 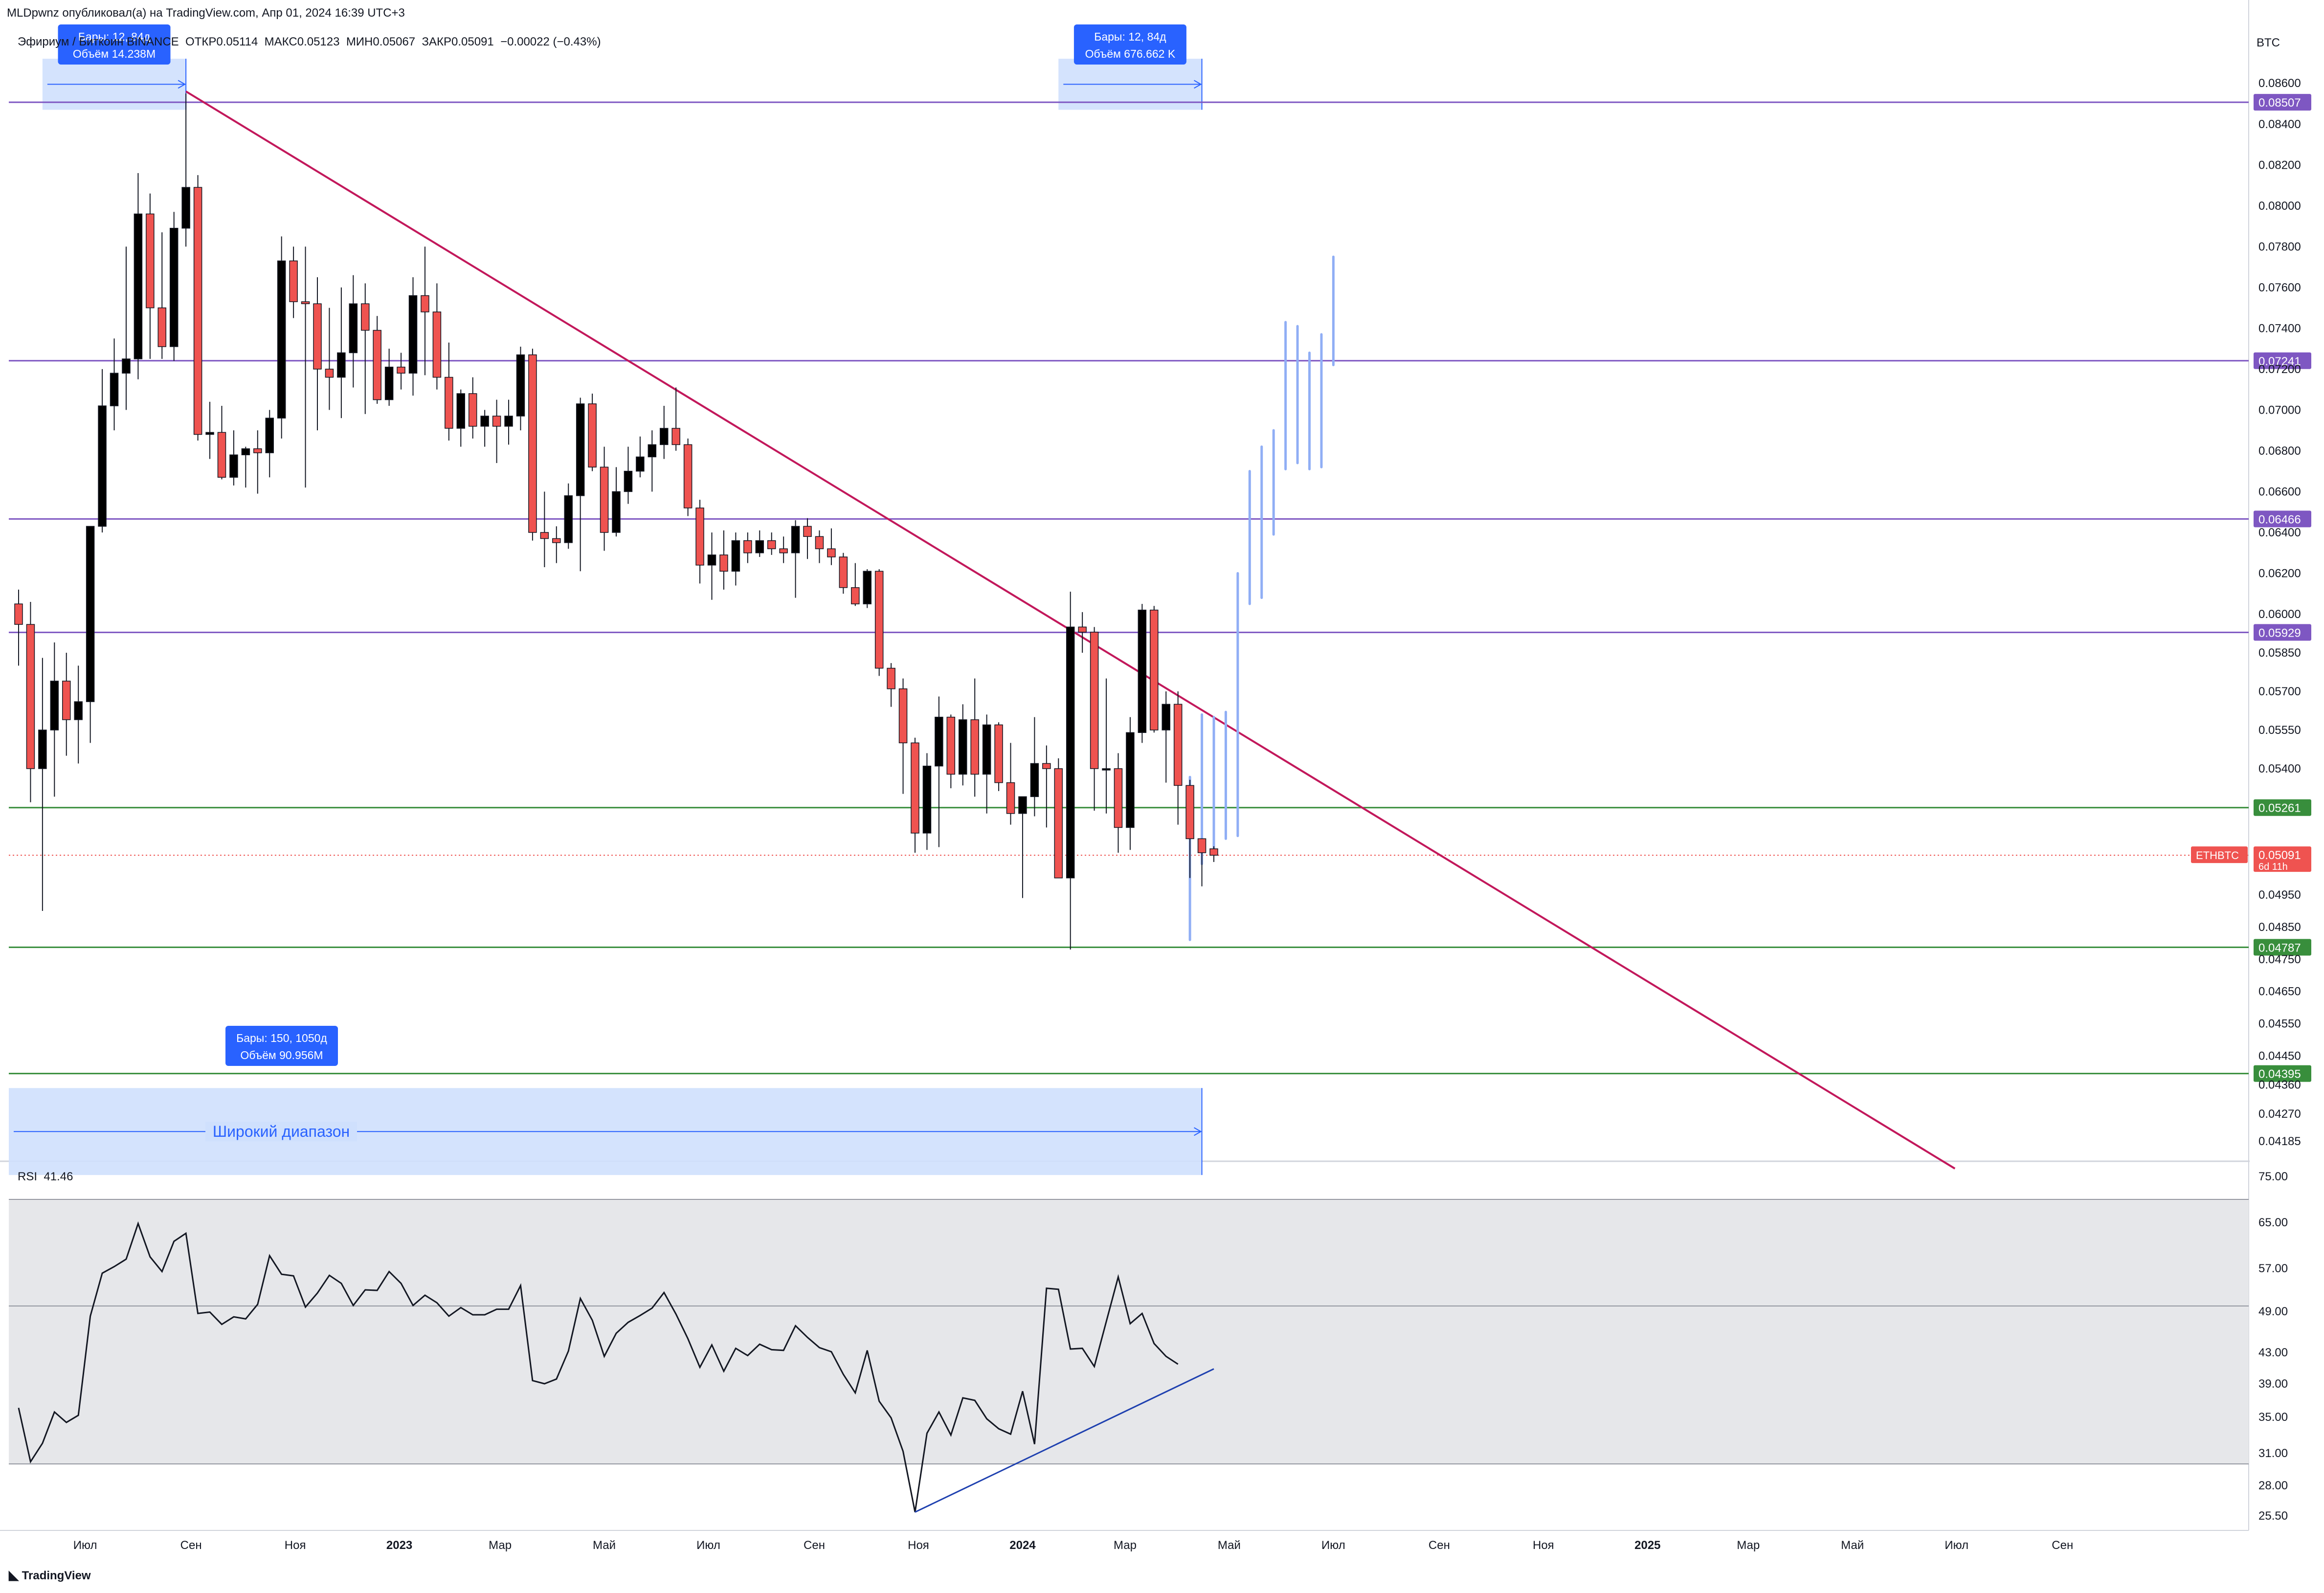 I want to click on price-tick-label: 0.08400, so click(x=2279, y=124).